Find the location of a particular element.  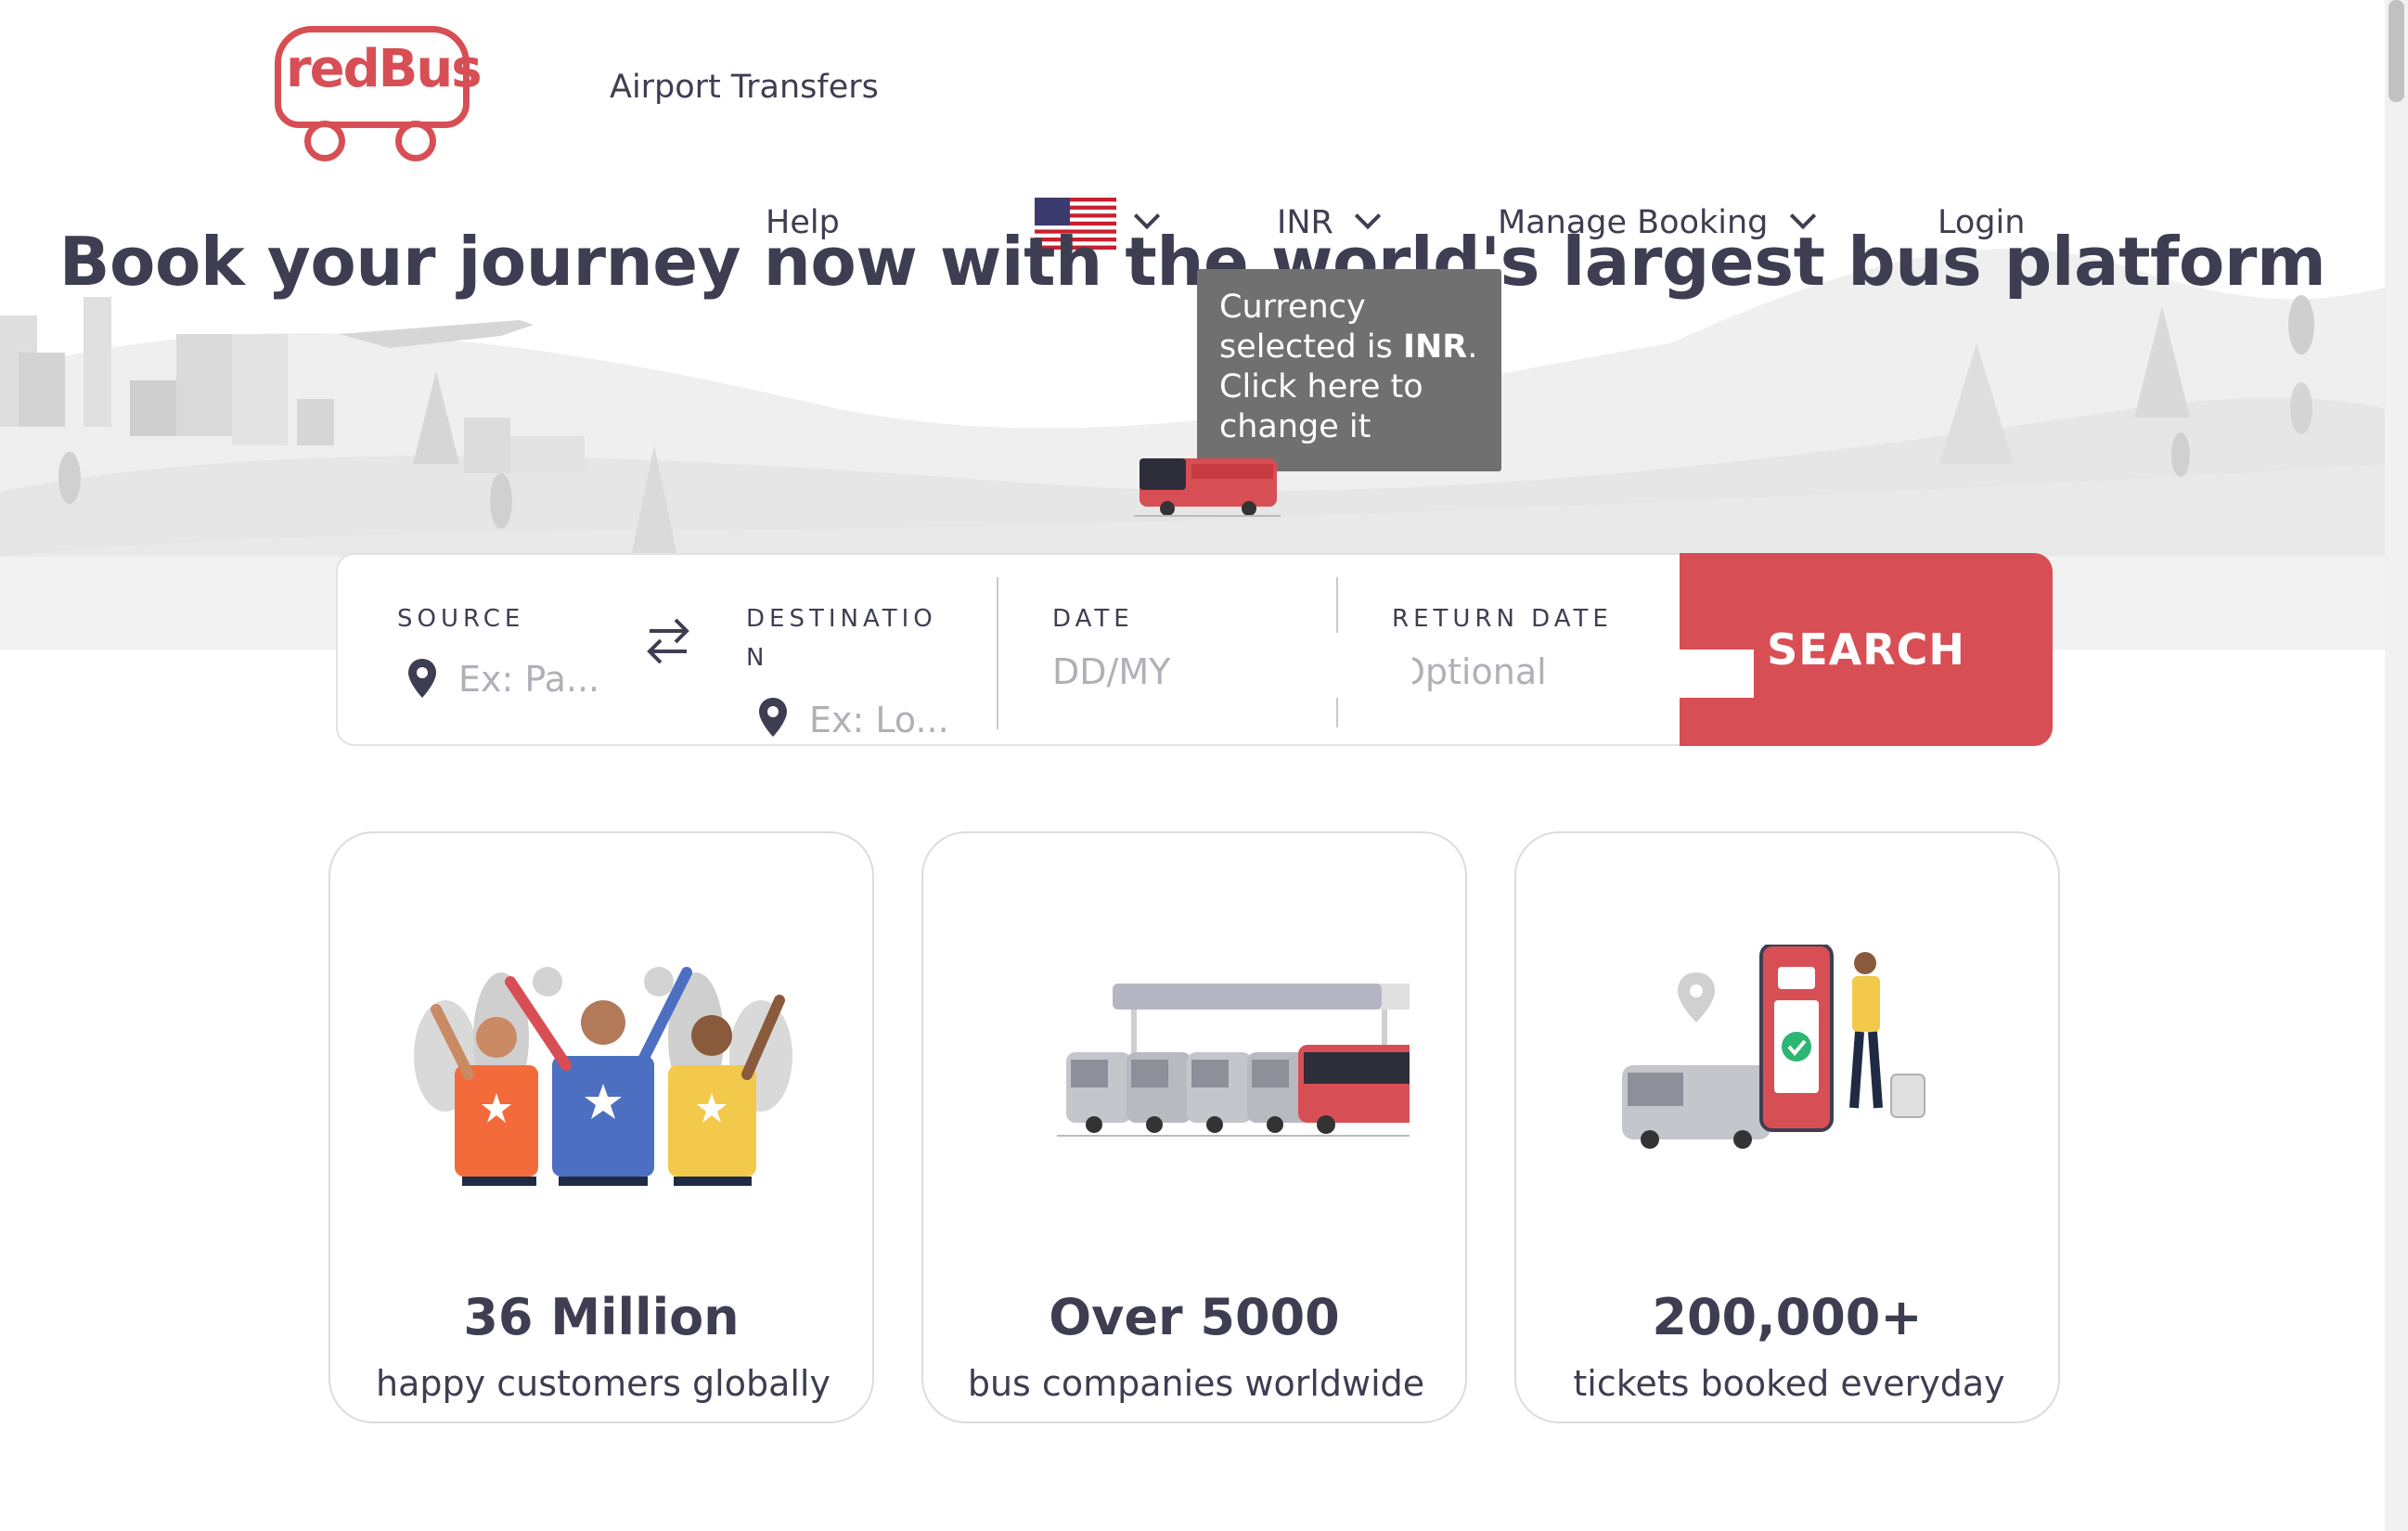

stat-value: 36 Million is located at coordinates (601, 1317).